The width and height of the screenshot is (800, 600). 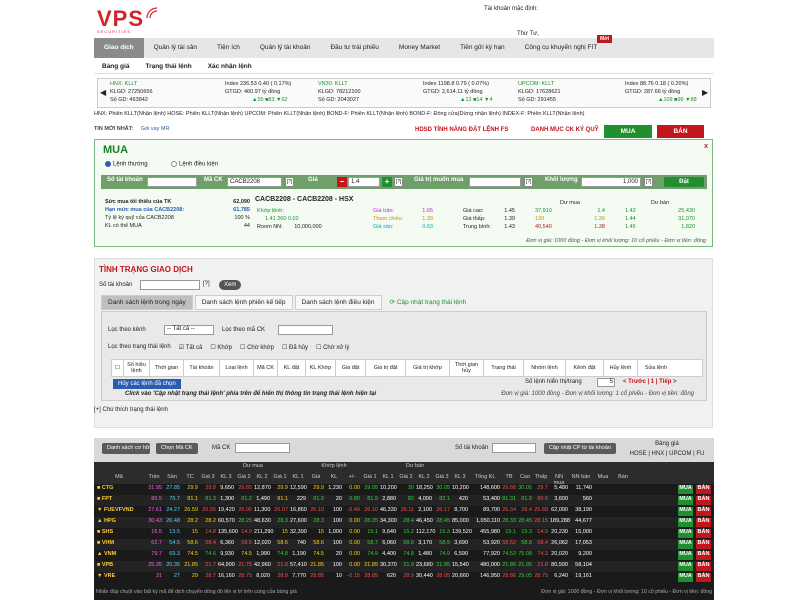 I want to click on symbol-input: CACB2208, so click(x=254, y=182).